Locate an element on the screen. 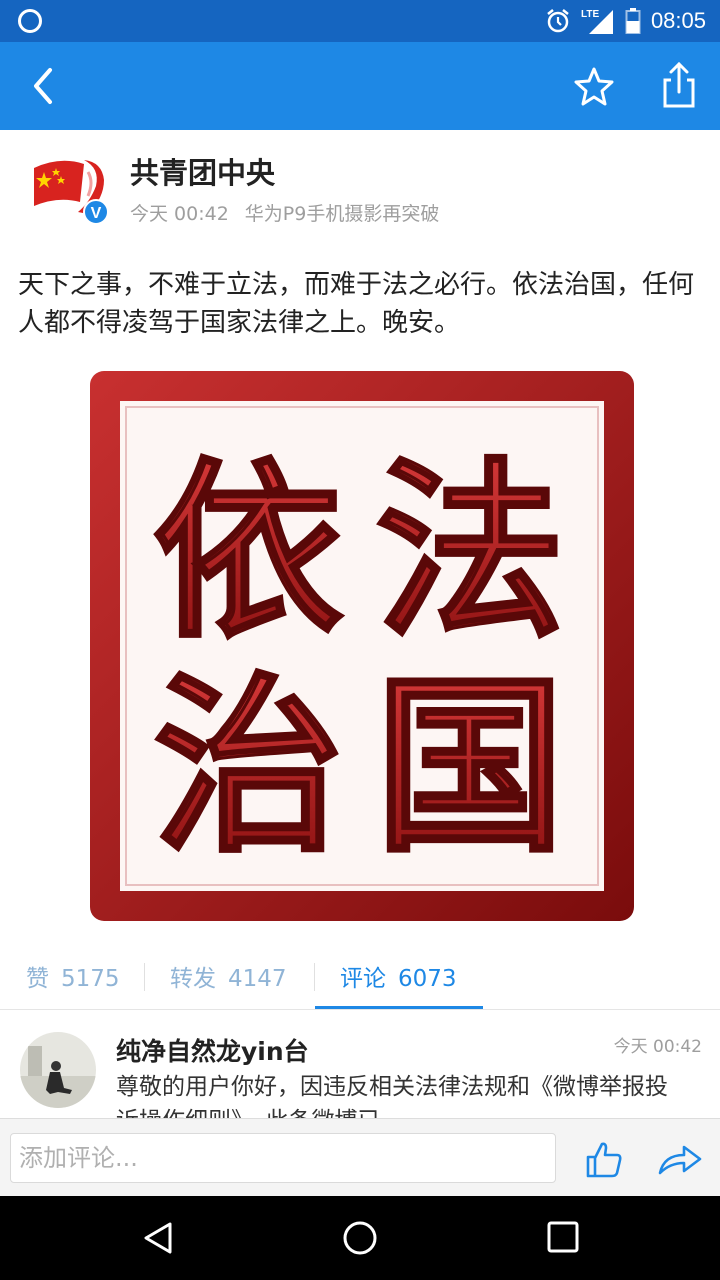 Image resolution: width=720 pixels, height=1280 pixels. reposts-label: 转发 is located at coordinates (193, 979).